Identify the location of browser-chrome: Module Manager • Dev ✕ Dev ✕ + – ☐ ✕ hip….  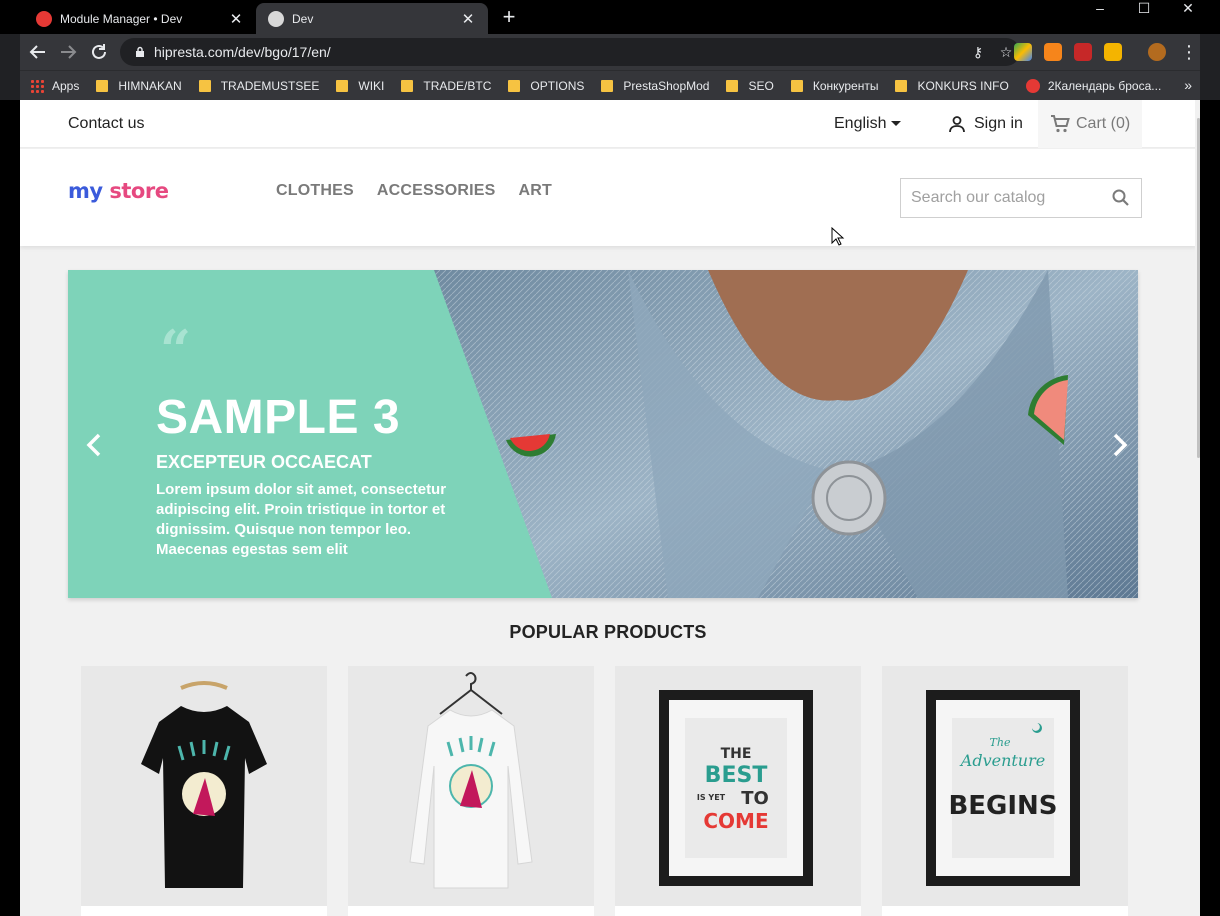
(610, 50).